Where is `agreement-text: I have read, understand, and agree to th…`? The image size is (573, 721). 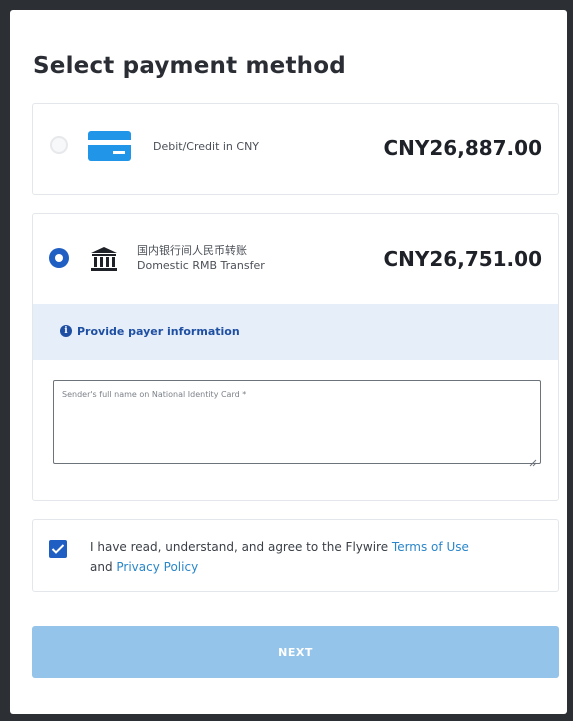
agreement-text: I have read, understand, and agree to th… is located at coordinates (320, 557).